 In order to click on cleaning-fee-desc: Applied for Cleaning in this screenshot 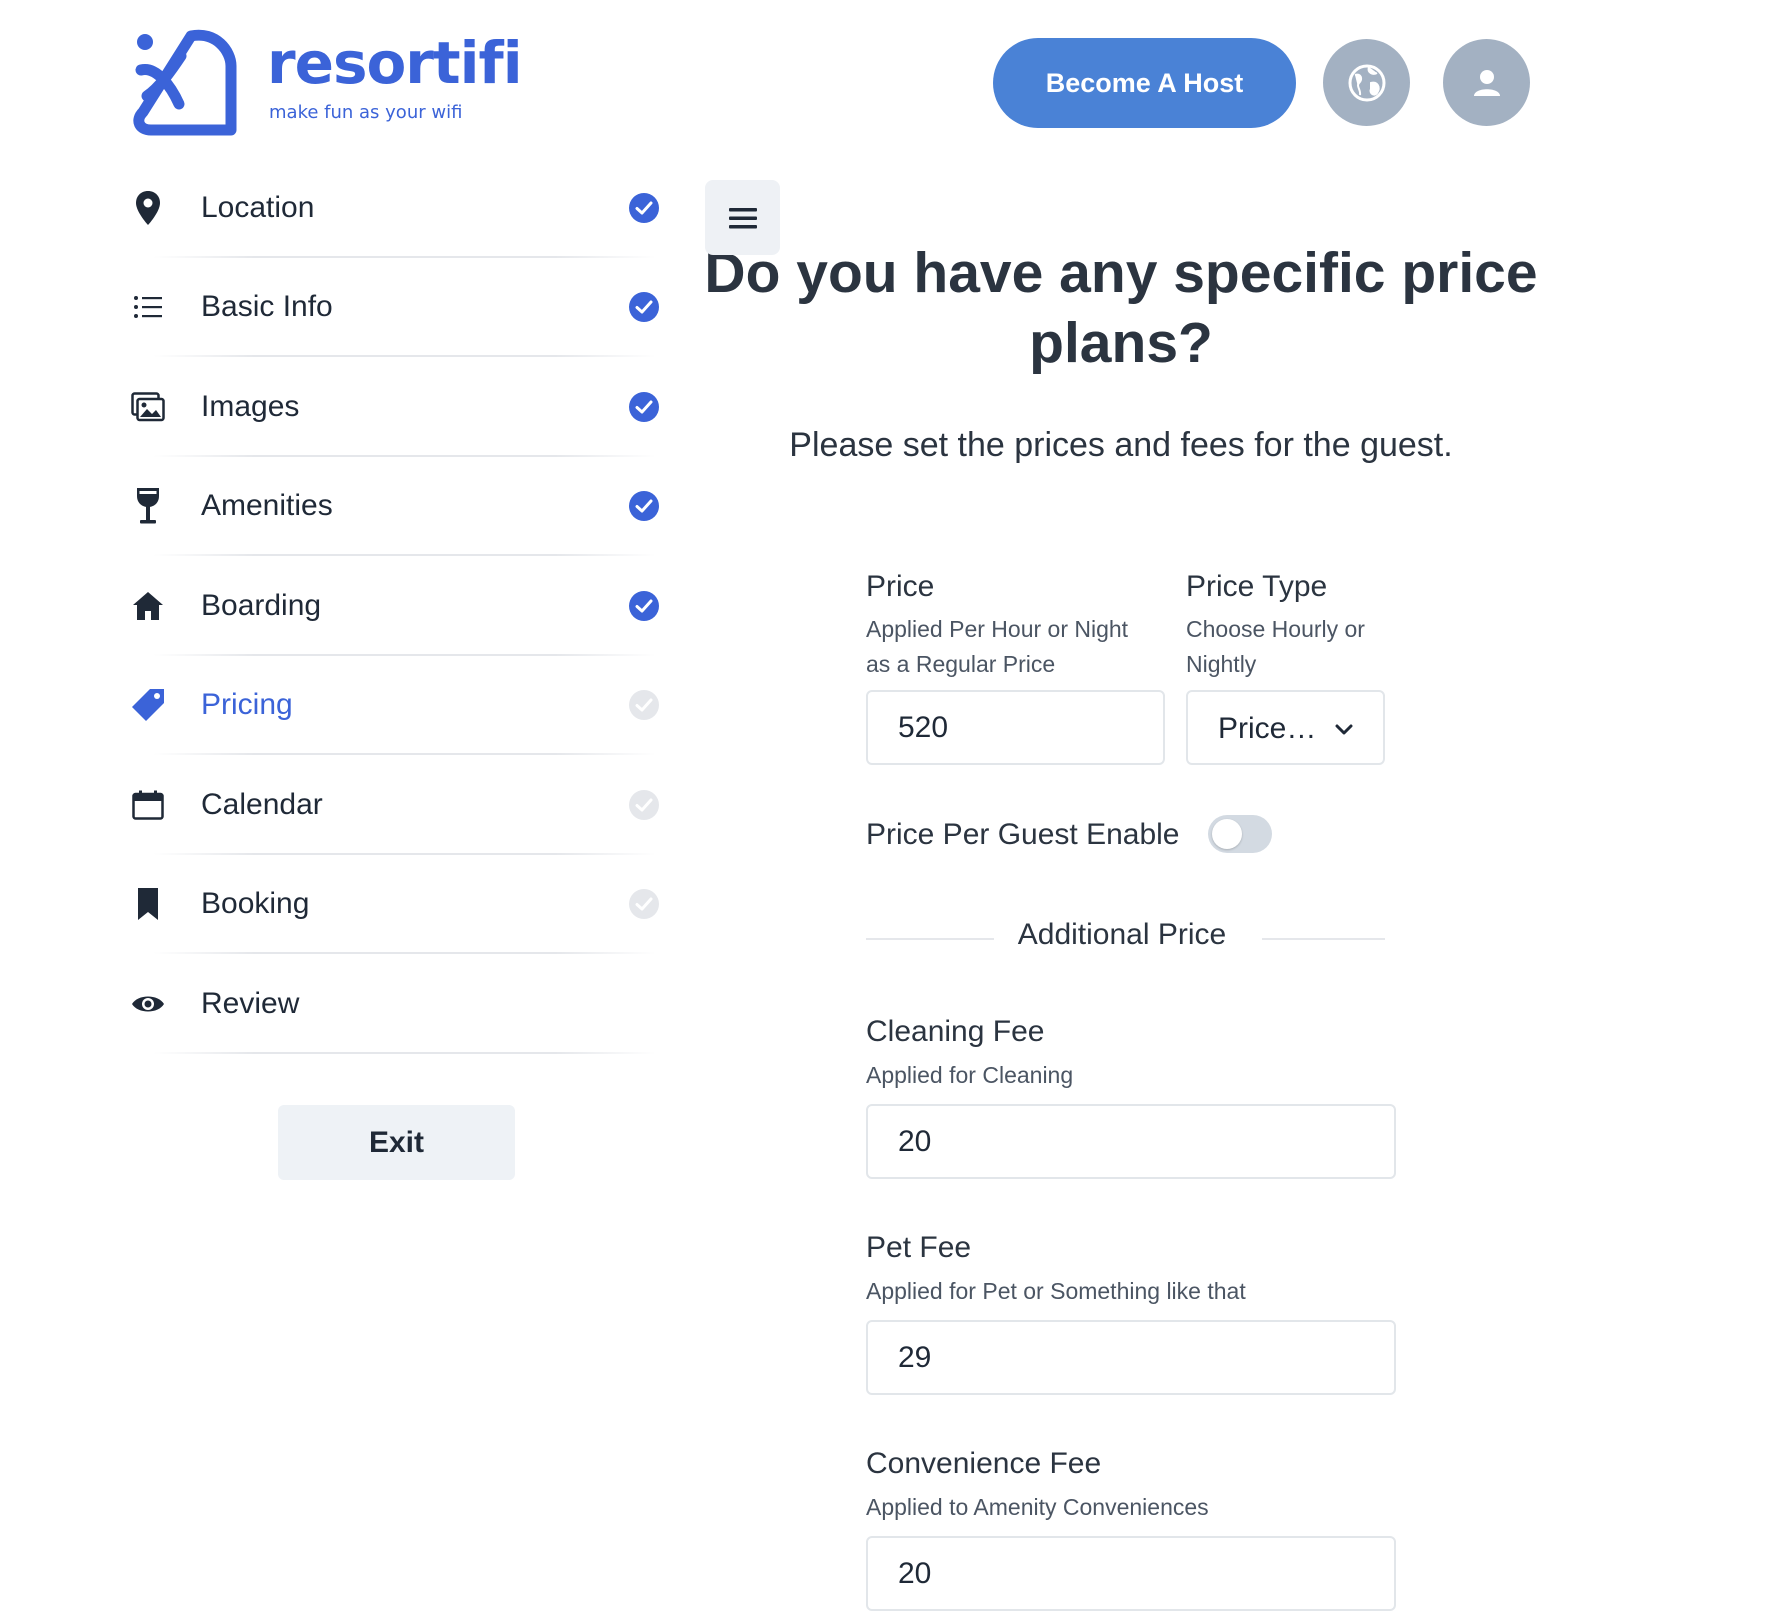, I will do `click(970, 1075)`.